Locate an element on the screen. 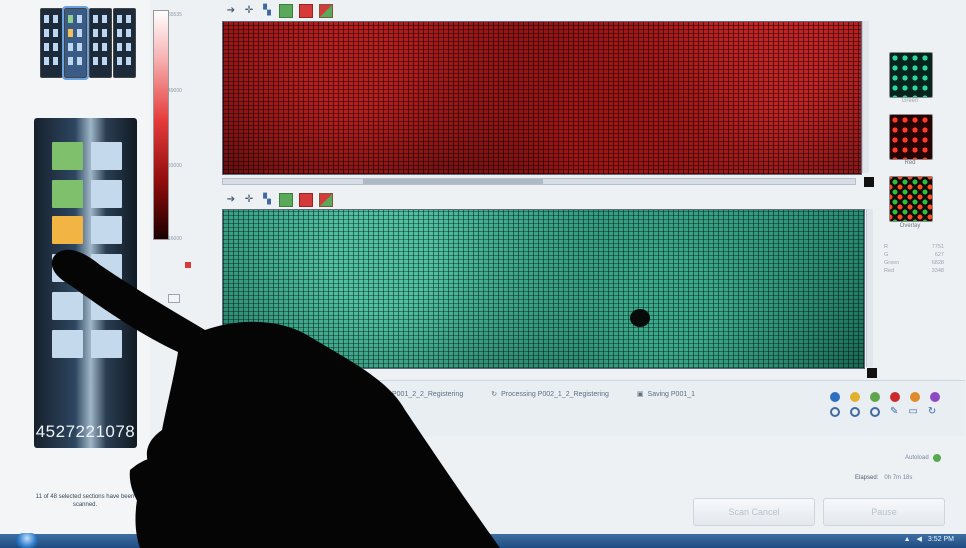 The width and height of the screenshot is (966, 548). slide-thumbnail-2-selected is located at coordinates (75, 43).